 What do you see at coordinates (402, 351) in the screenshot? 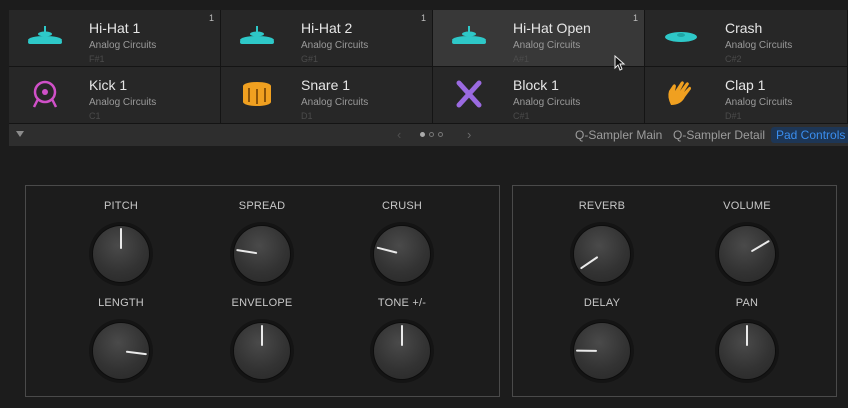
I see `tone-knob` at bounding box center [402, 351].